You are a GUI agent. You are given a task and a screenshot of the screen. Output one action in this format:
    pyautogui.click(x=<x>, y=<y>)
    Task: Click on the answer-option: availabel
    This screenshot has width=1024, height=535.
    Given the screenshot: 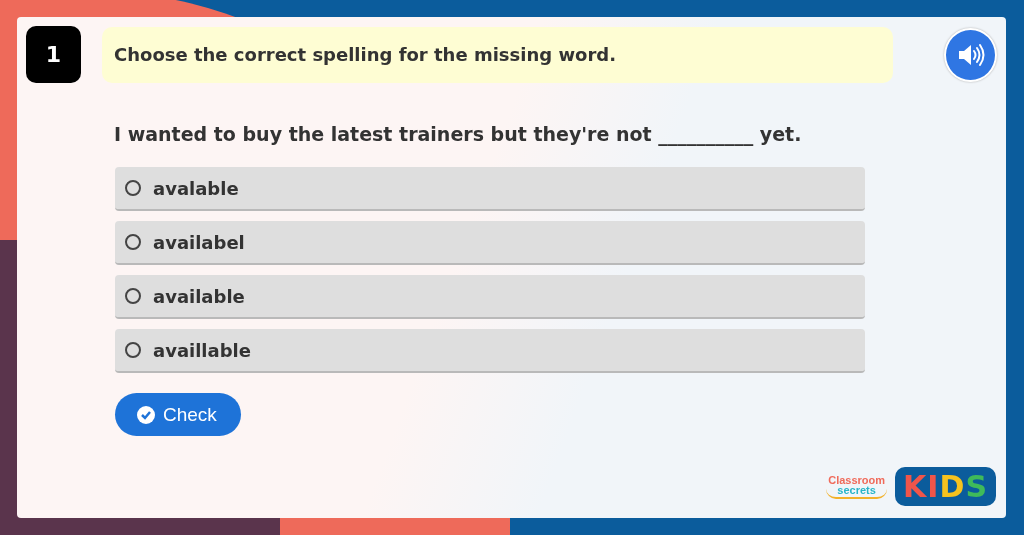 What is the action you would take?
    pyautogui.click(x=490, y=243)
    